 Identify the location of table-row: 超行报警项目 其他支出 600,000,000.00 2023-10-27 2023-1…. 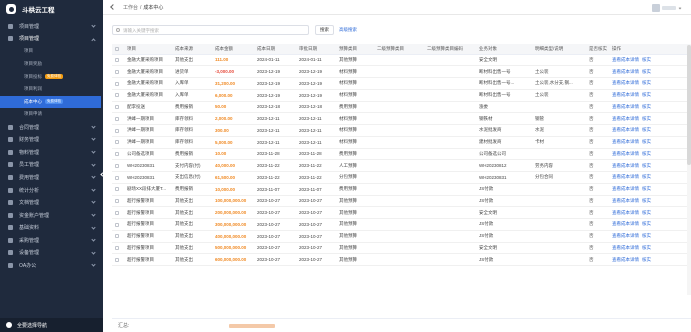
(401, 259).